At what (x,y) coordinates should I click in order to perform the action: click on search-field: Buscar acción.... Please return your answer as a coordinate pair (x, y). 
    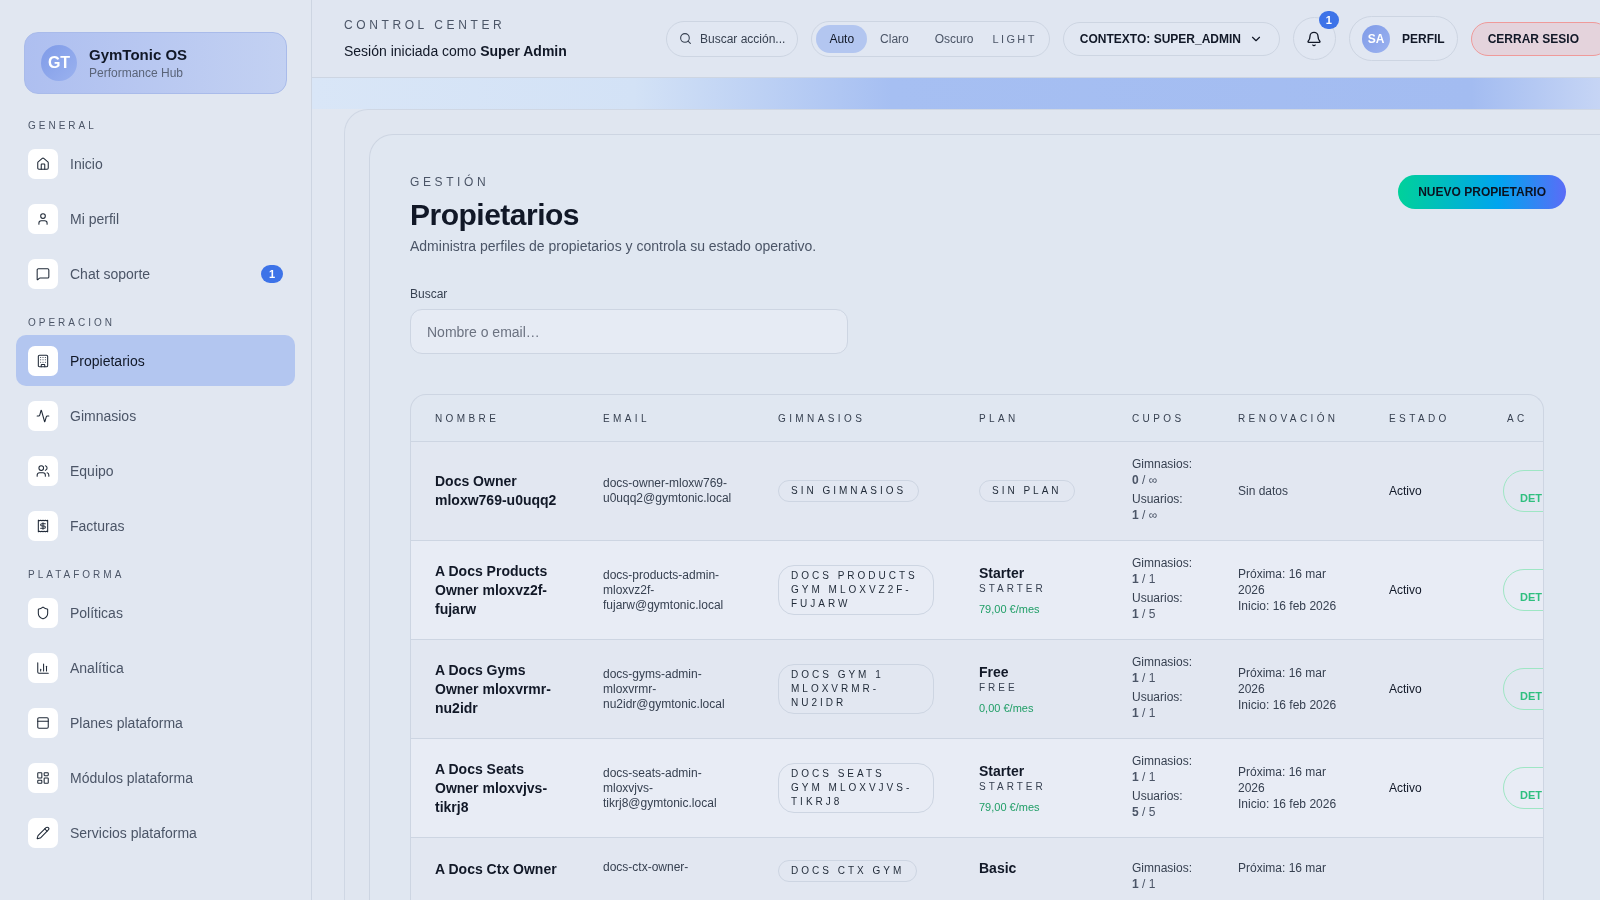
    Looking at the image, I should click on (732, 38).